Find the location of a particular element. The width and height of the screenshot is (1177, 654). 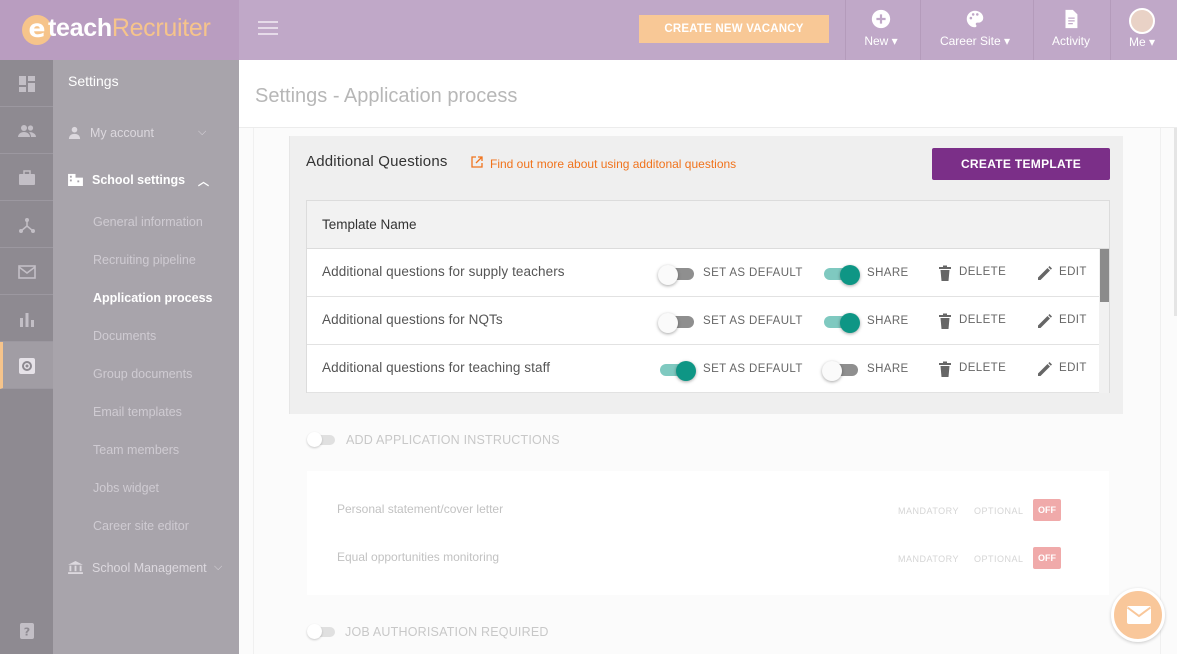

template-name: Additional questions for supply teachers is located at coordinates (443, 271).